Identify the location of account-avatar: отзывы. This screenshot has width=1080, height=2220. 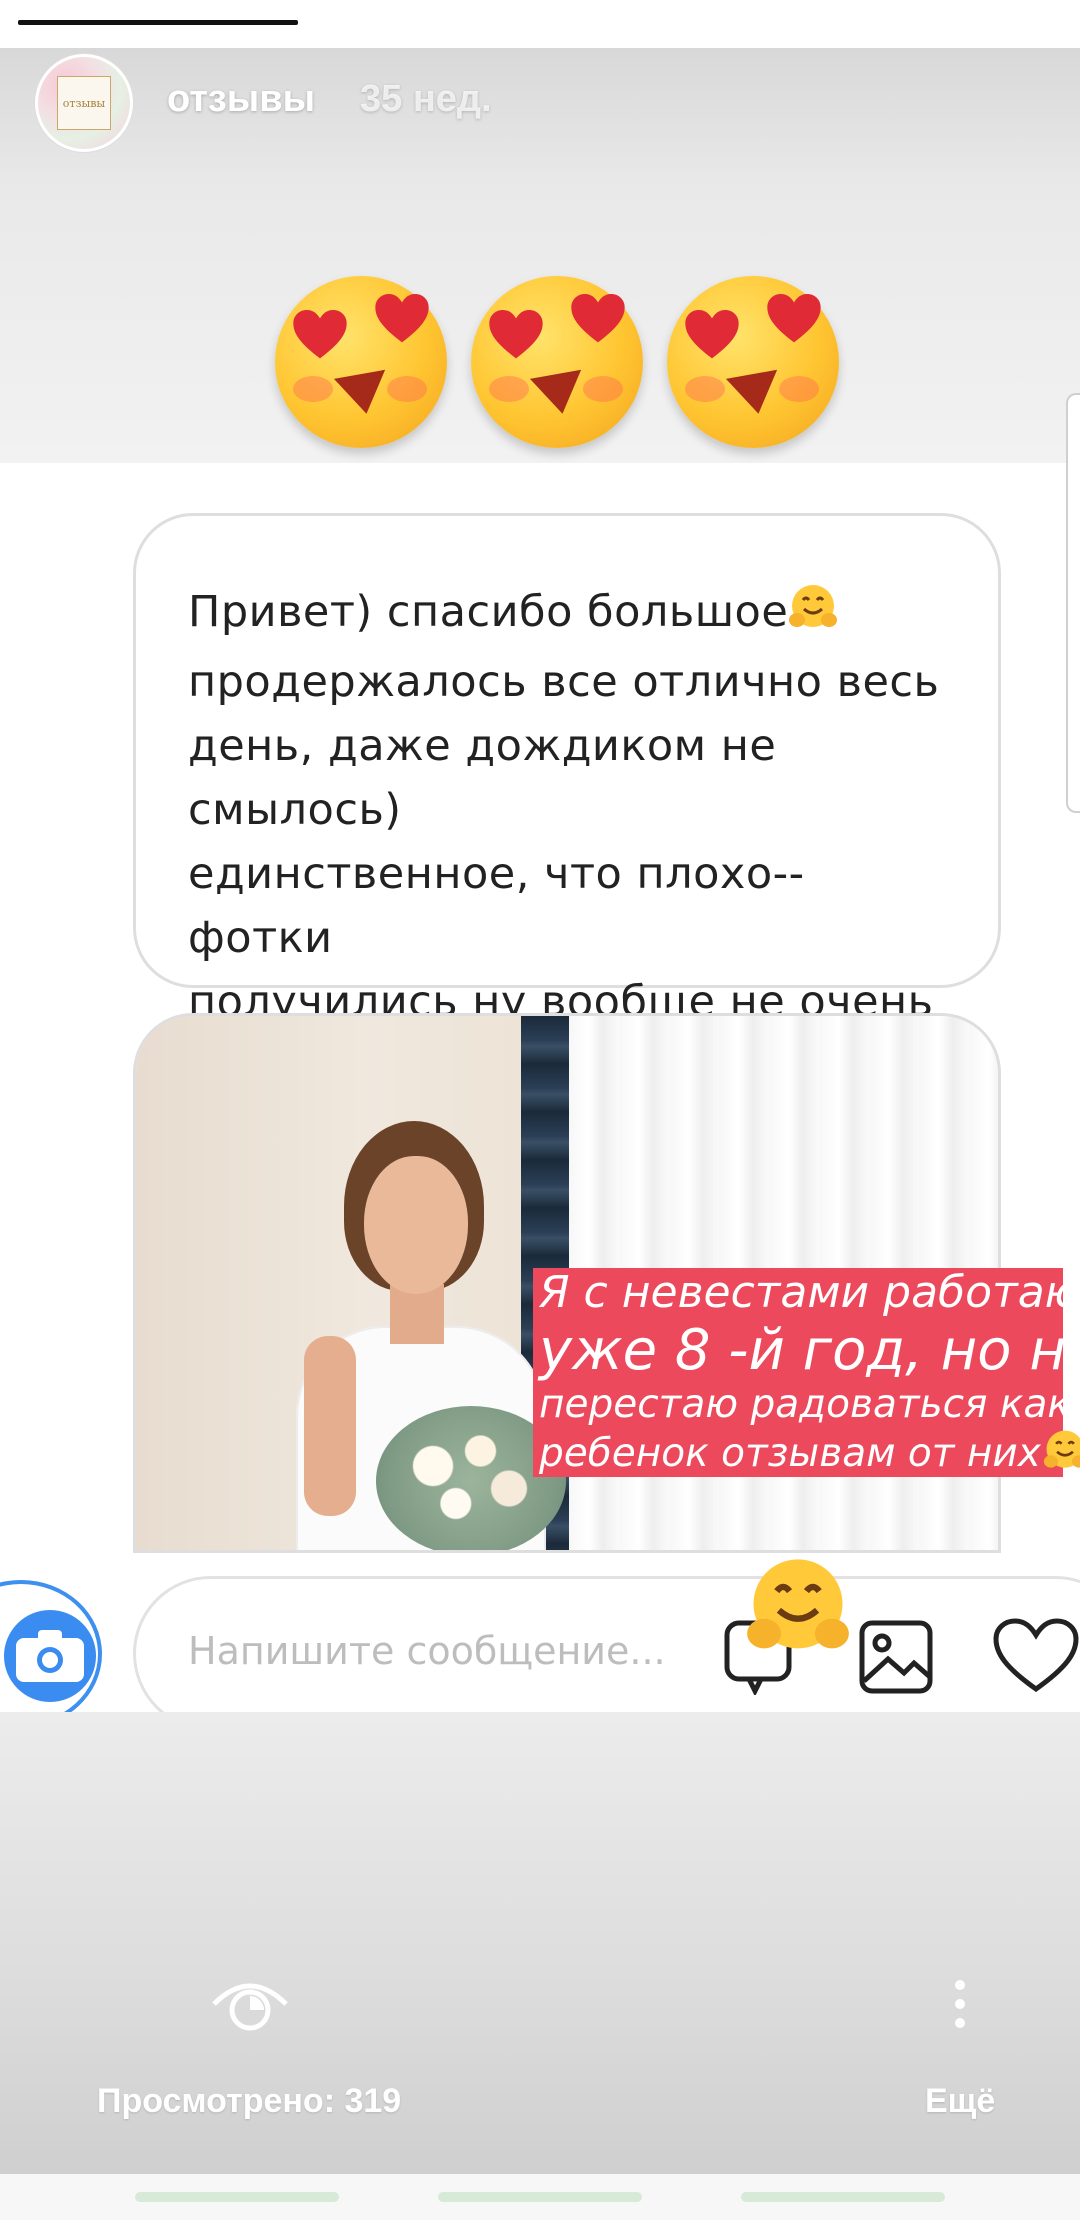
(84, 103).